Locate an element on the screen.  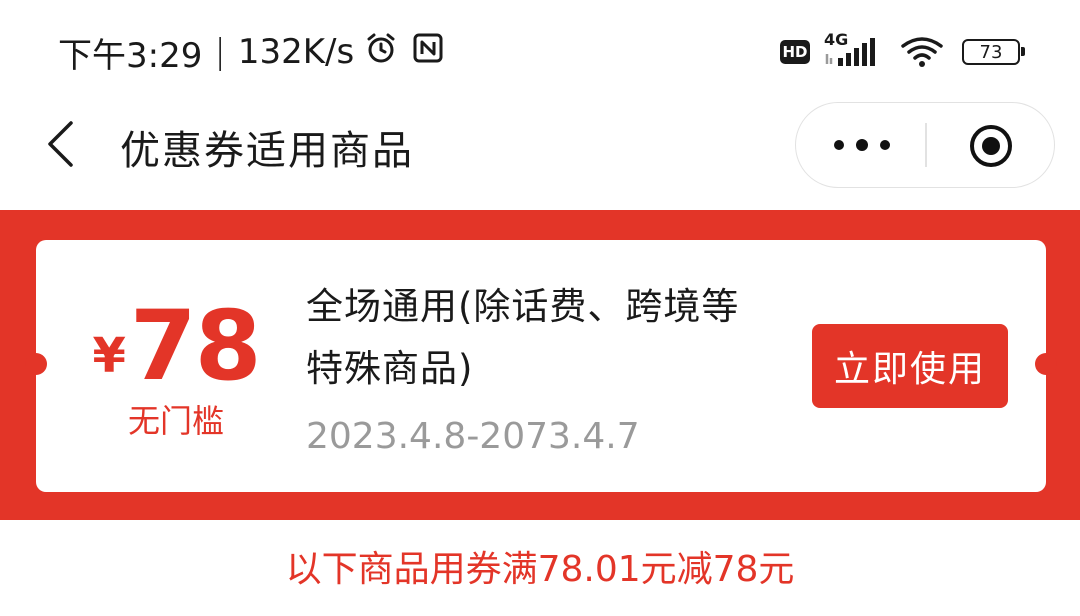
nfc-icon is located at coordinates (428, 52).